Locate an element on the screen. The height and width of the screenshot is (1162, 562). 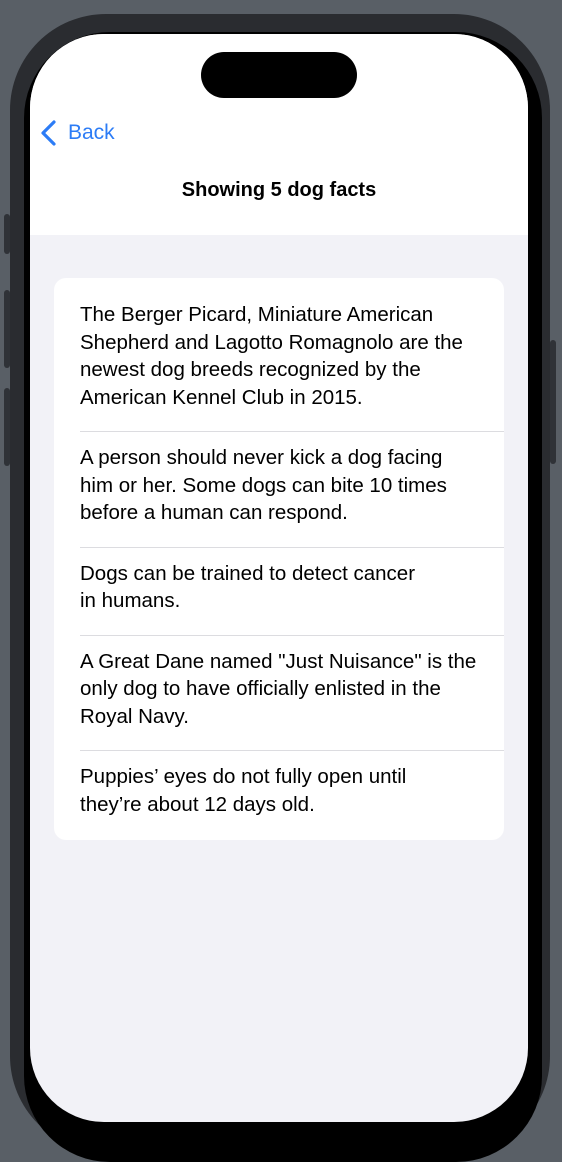
chevron-left-icon is located at coordinates (48, 133).